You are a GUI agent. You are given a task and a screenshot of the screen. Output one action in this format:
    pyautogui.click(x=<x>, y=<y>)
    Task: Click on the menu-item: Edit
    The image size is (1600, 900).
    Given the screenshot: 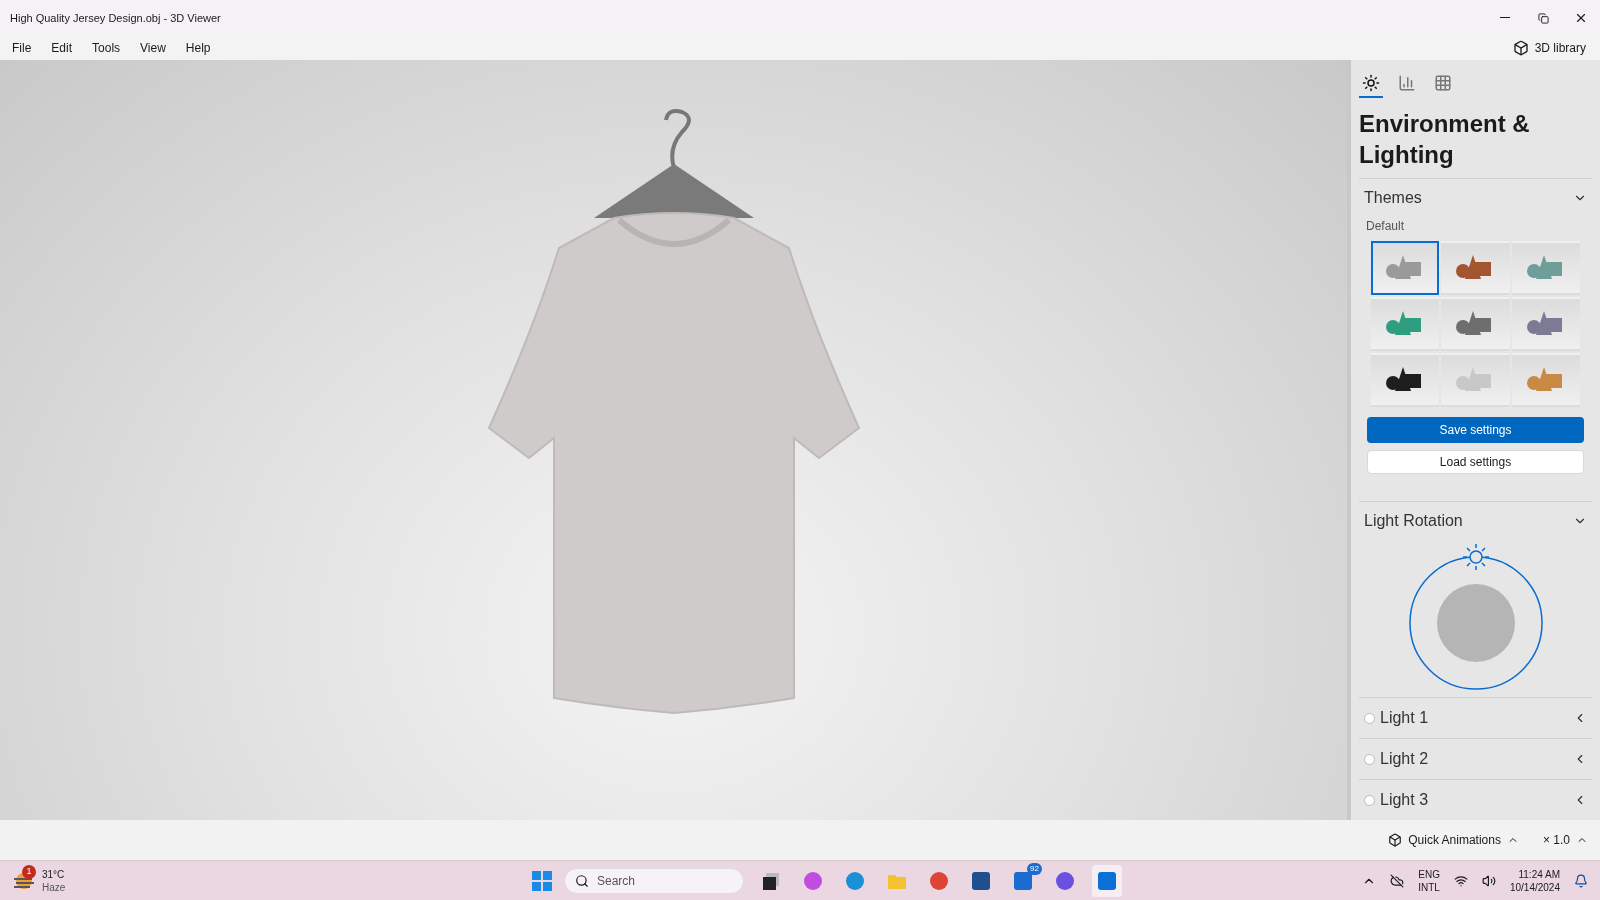 What is the action you would take?
    pyautogui.click(x=62, y=48)
    